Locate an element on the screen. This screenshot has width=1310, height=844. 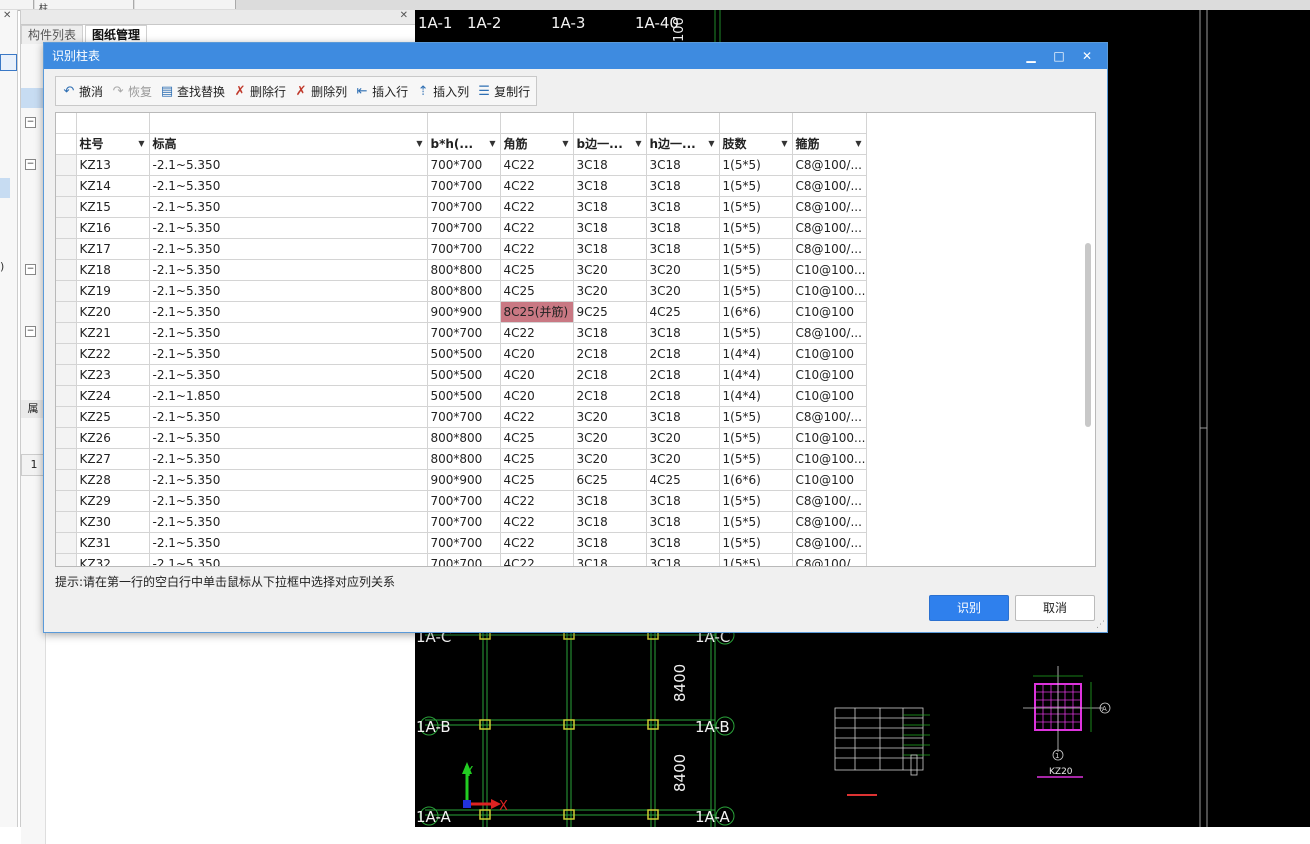
column-header: 标高 ▼ is located at coordinates (288, 144).